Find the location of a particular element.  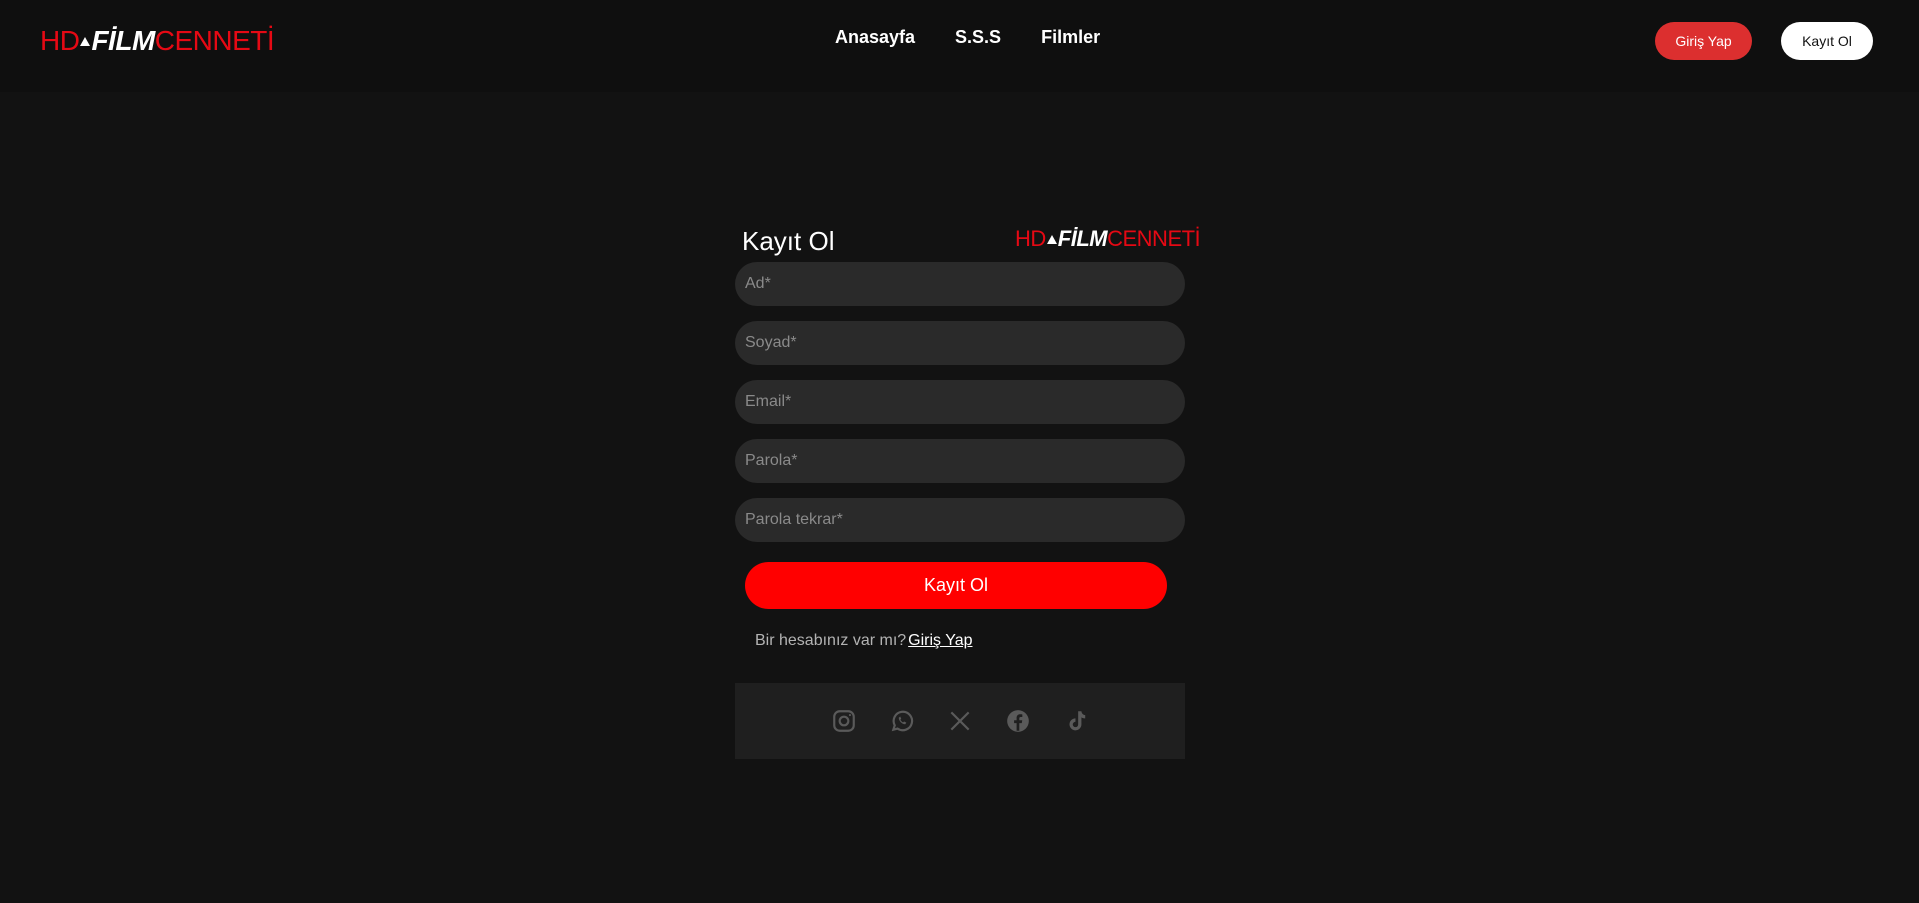

last-name-field is located at coordinates (960, 343).